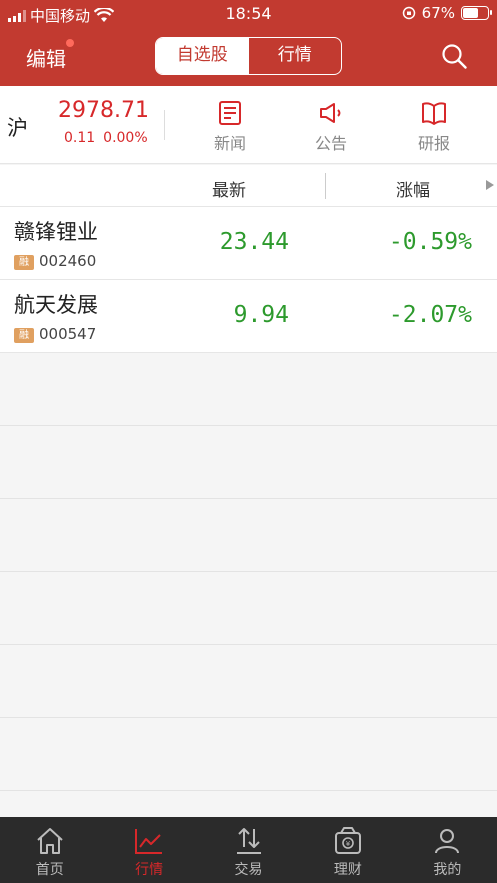  I want to click on index-change: 0.11 0.00%, so click(106, 138).